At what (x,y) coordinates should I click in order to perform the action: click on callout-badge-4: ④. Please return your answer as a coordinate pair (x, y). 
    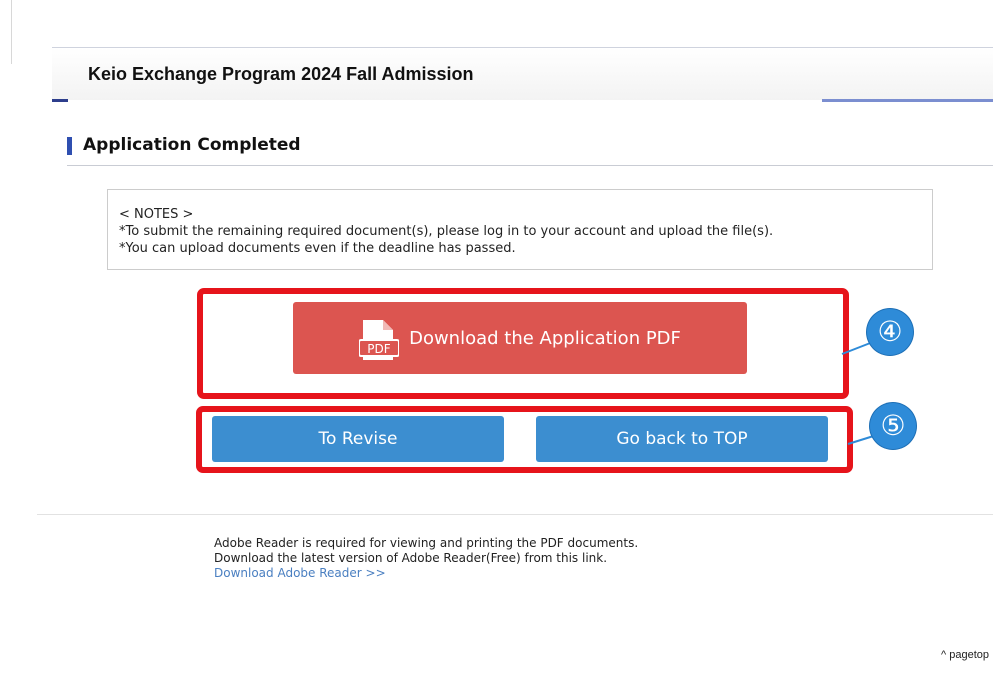
    Looking at the image, I should click on (890, 332).